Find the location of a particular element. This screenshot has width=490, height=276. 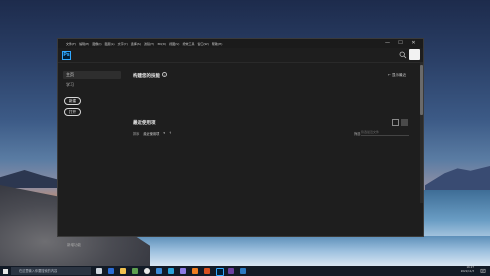

photoshop-logo: Ps is located at coordinates (66, 55).